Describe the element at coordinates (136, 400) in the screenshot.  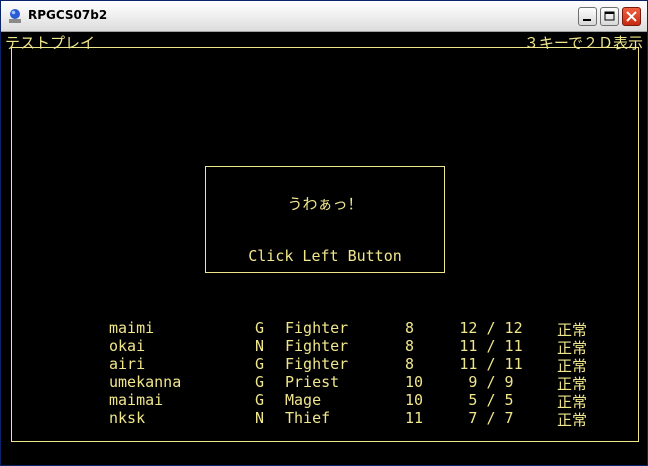
I see `member-name: maimai` at that location.